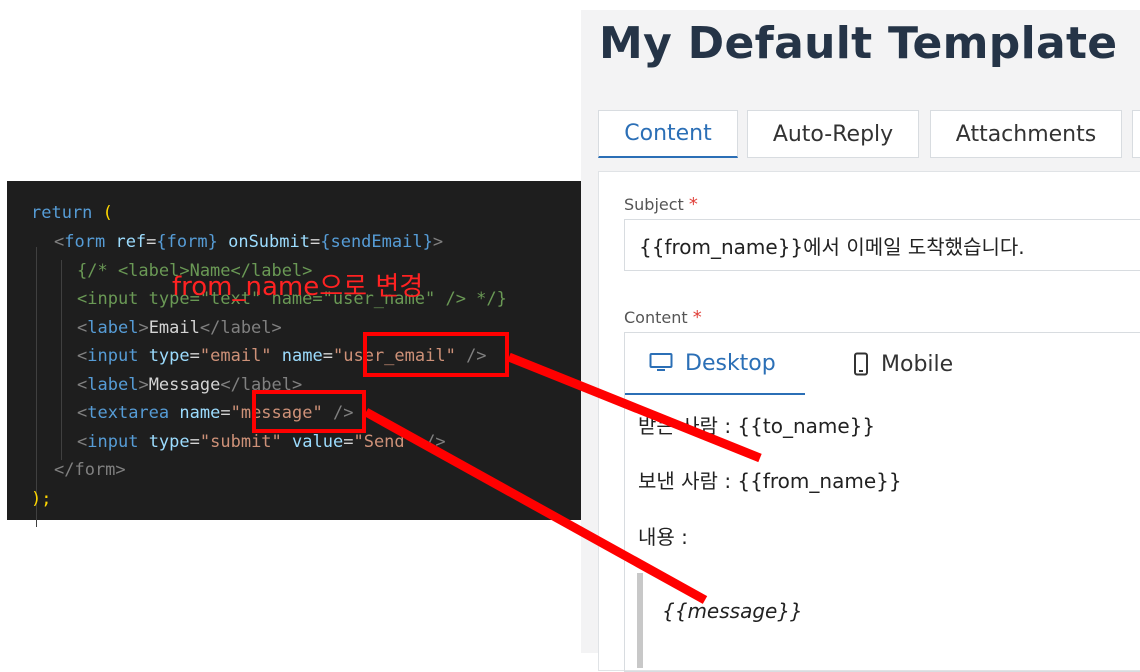 Image resolution: width=1140 pixels, height=672 pixels. Describe the element at coordinates (634, 407) in the screenshot. I see `arrow-user-email-to-to-name` at that location.